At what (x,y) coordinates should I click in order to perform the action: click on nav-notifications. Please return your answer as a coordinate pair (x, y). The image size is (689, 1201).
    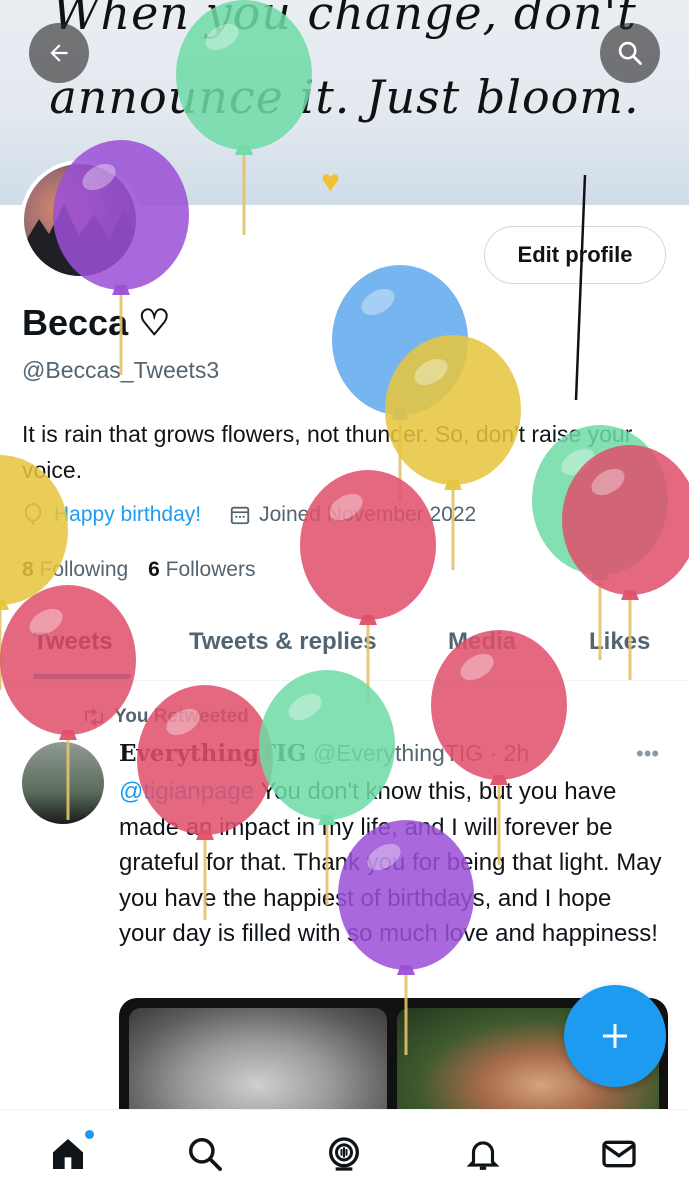
    Looking at the image, I should click on (483, 1154).